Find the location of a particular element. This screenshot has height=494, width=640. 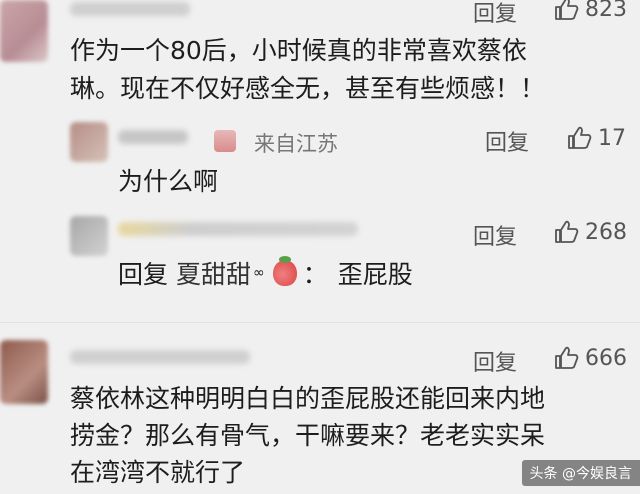

divider is located at coordinates (320, 322).